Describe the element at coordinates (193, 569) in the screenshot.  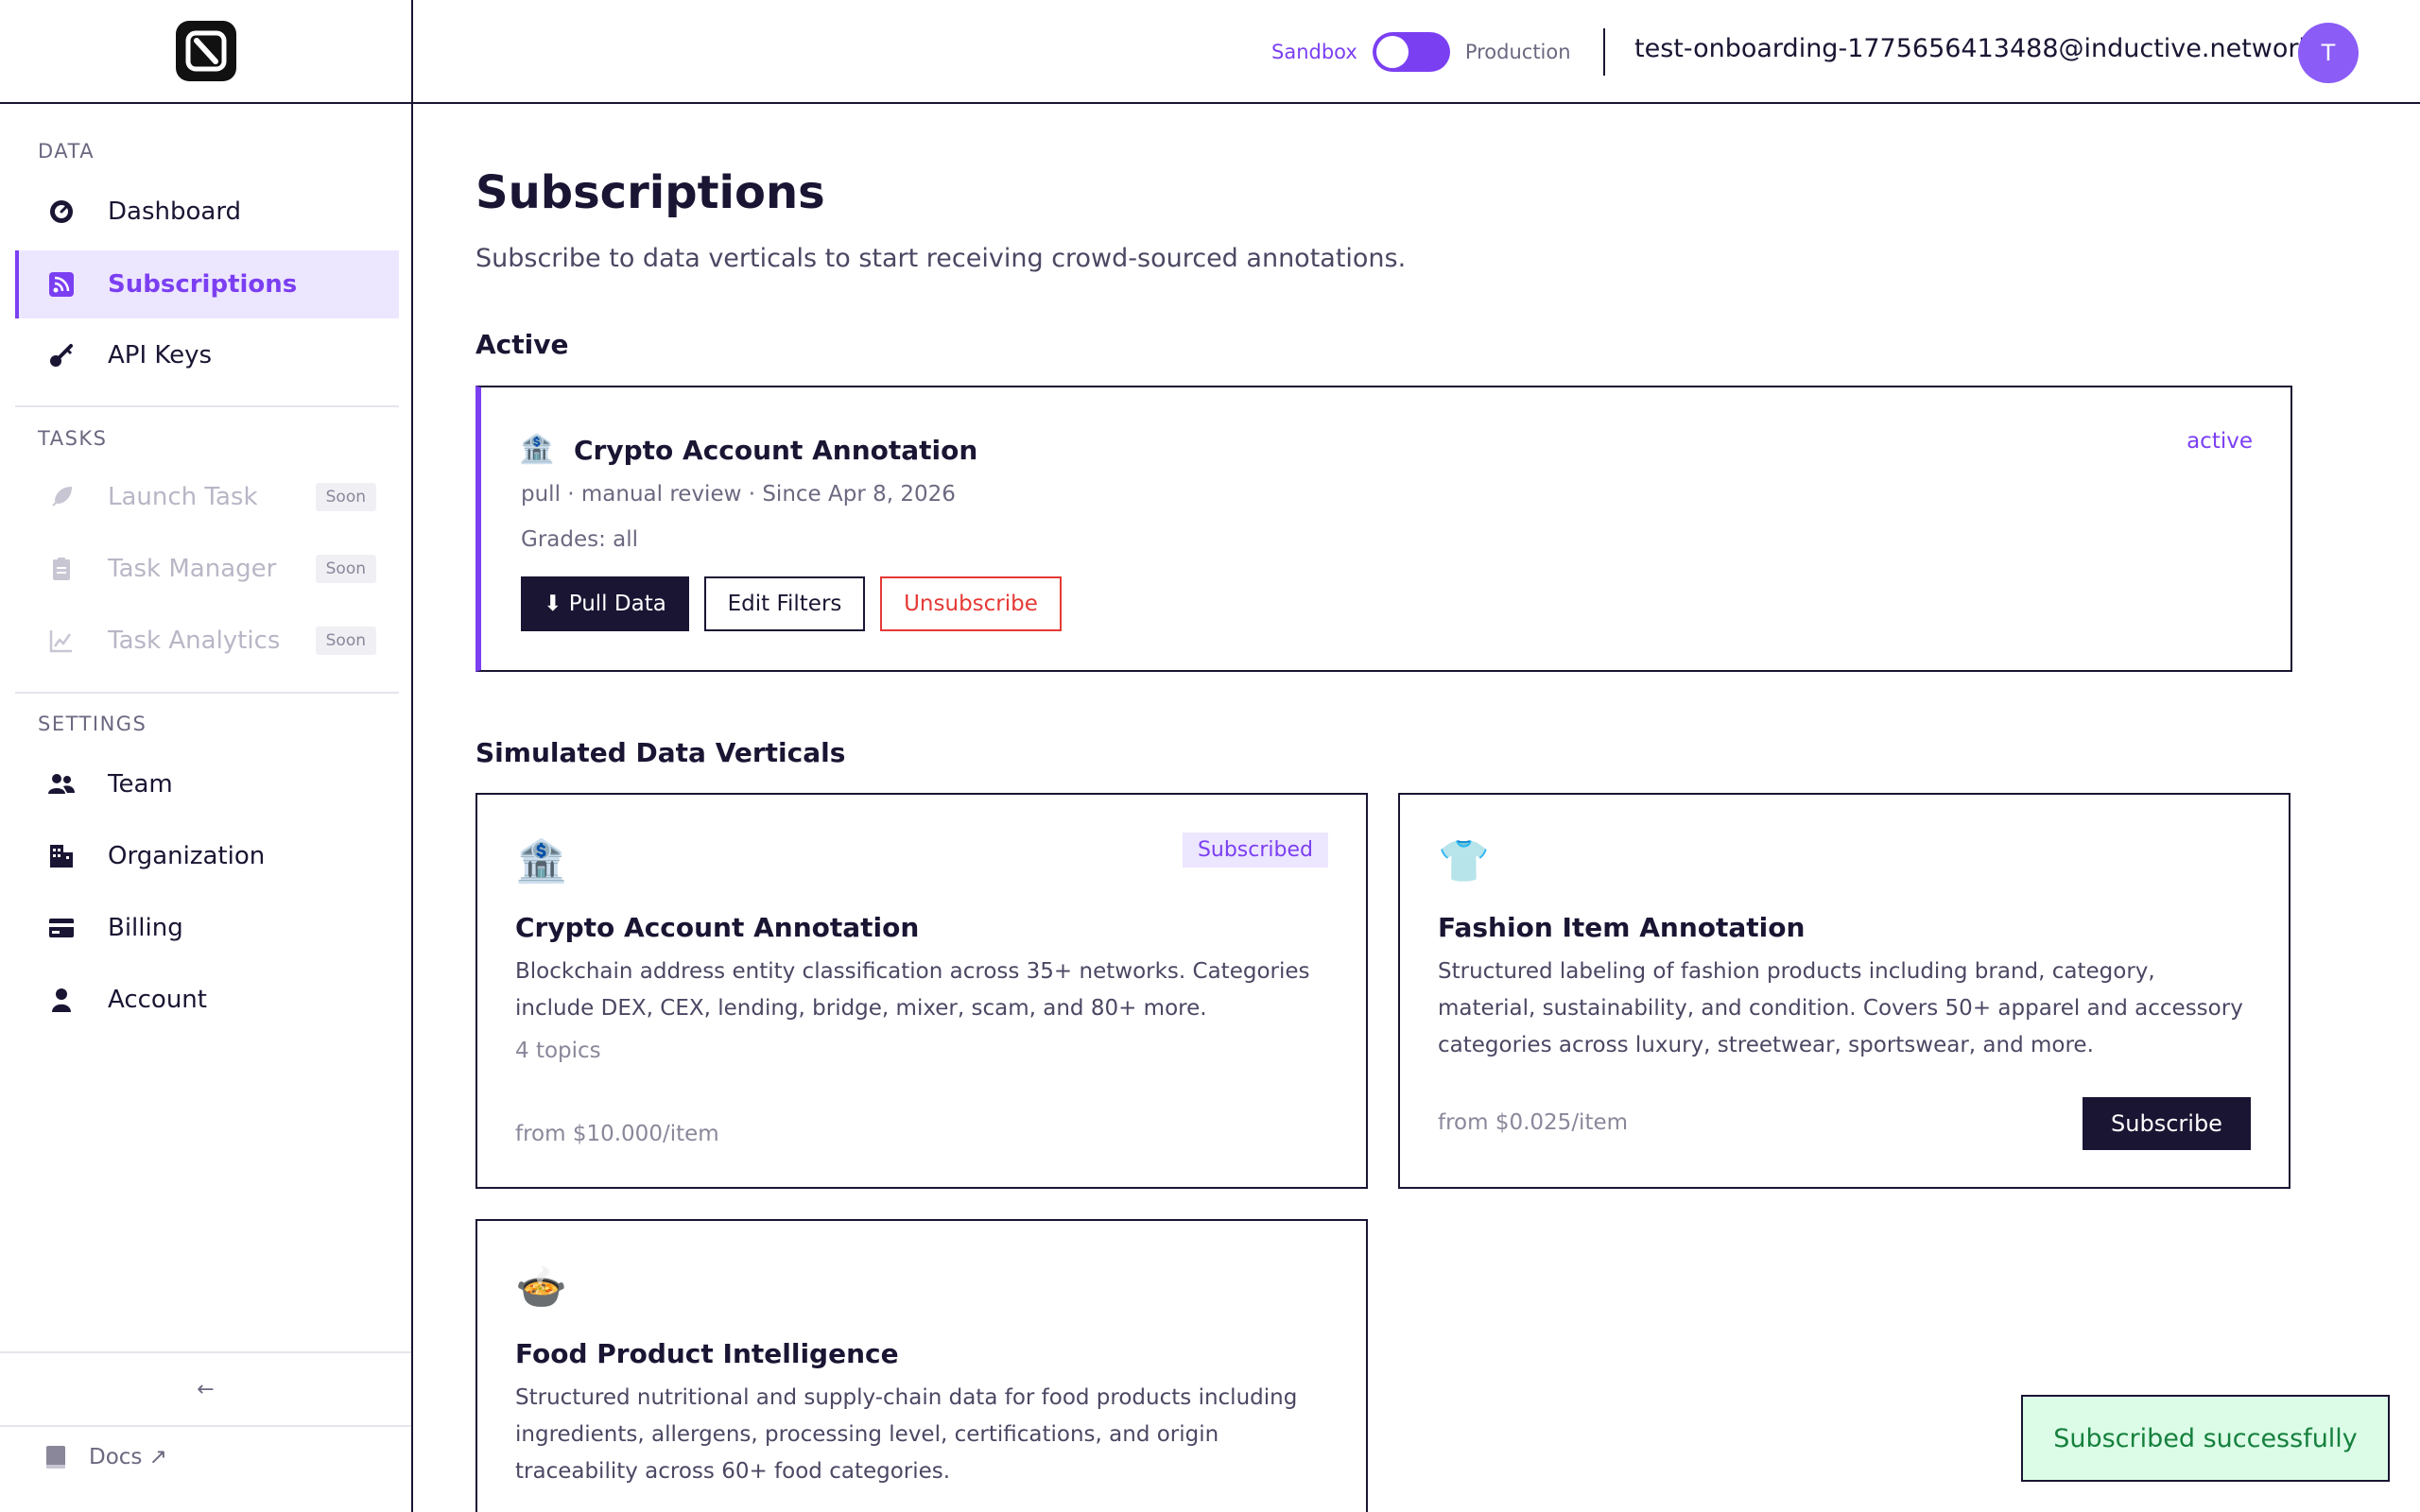
I see `sidebar-item-label: Task Manager` at that location.